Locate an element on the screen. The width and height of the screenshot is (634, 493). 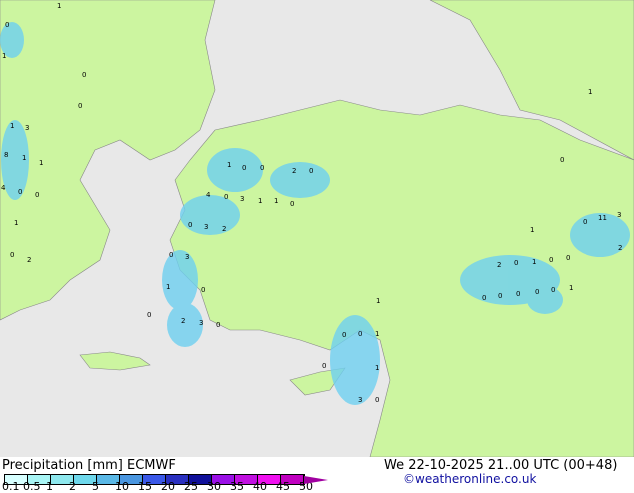
legend-title: Precipitation [mm] ECMWF is located at coordinates (89, 465).